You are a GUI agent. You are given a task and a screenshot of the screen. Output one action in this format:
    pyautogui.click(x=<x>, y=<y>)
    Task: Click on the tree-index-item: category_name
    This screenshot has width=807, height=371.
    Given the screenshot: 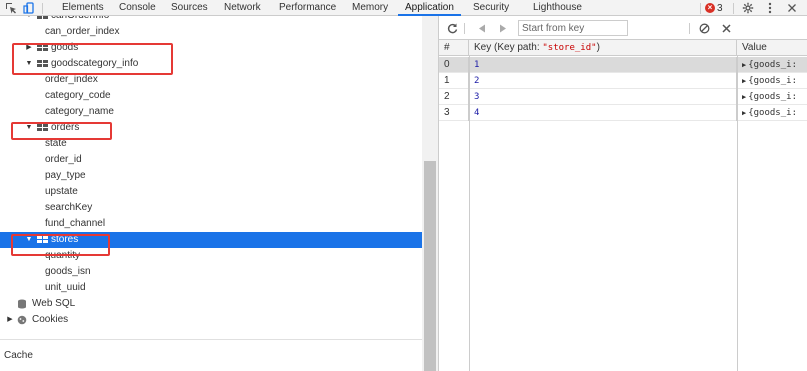 What is the action you would take?
    pyautogui.click(x=211, y=112)
    